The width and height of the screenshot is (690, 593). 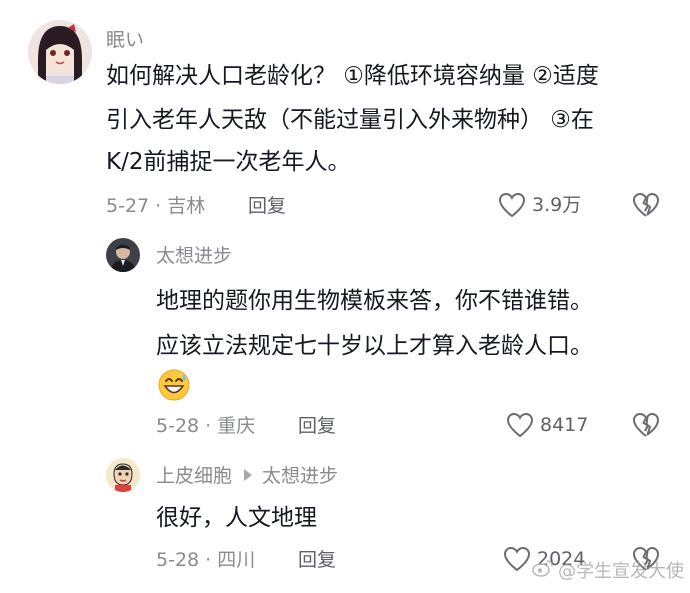 I want to click on reply-author: 上皮细胞, so click(x=194, y=476).